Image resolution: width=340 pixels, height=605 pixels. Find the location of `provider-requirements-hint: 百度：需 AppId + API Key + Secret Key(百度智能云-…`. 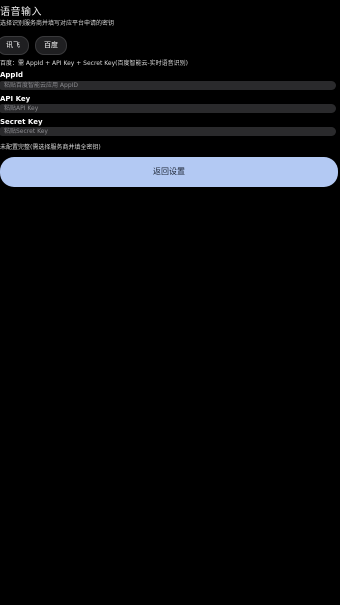

provider-requirements-hint: 百度：需 AppId + API Key + Secret Key(百度智能云-… is located at coordinates (94, 63).